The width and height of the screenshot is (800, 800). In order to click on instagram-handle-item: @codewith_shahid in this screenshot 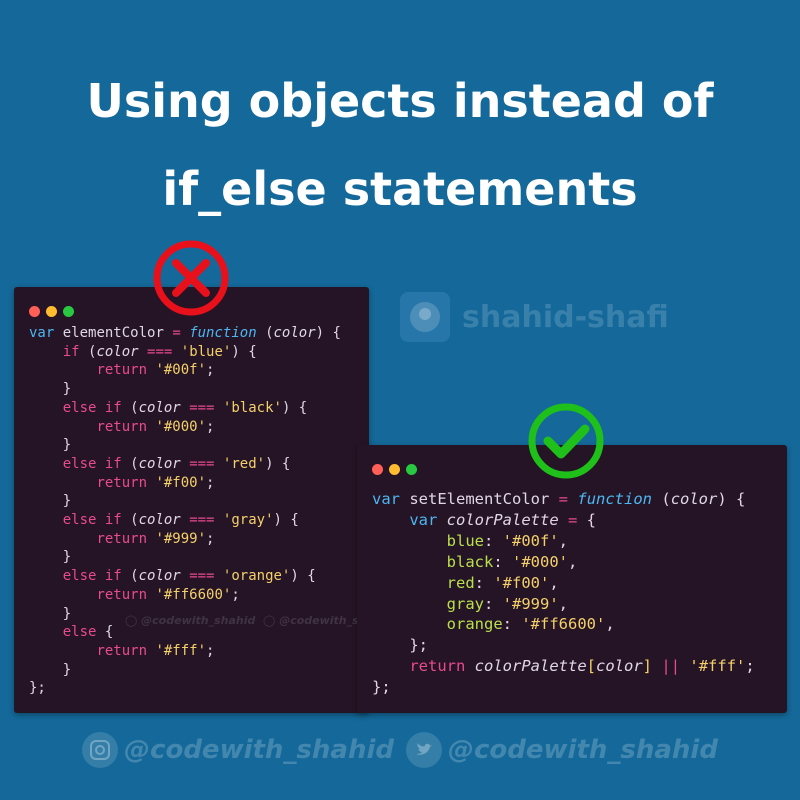, I will do `click(238, 750)`.